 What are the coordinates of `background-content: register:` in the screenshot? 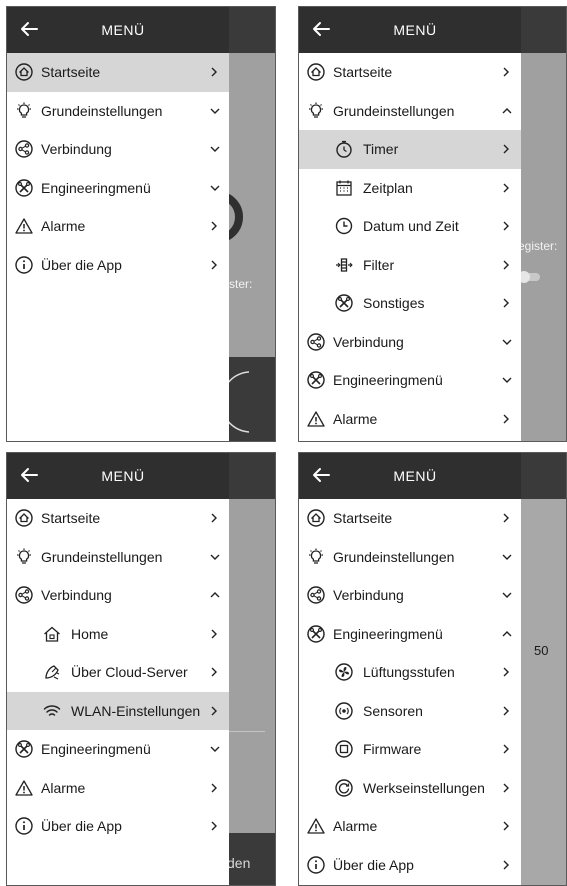 It's located at (540, 224).